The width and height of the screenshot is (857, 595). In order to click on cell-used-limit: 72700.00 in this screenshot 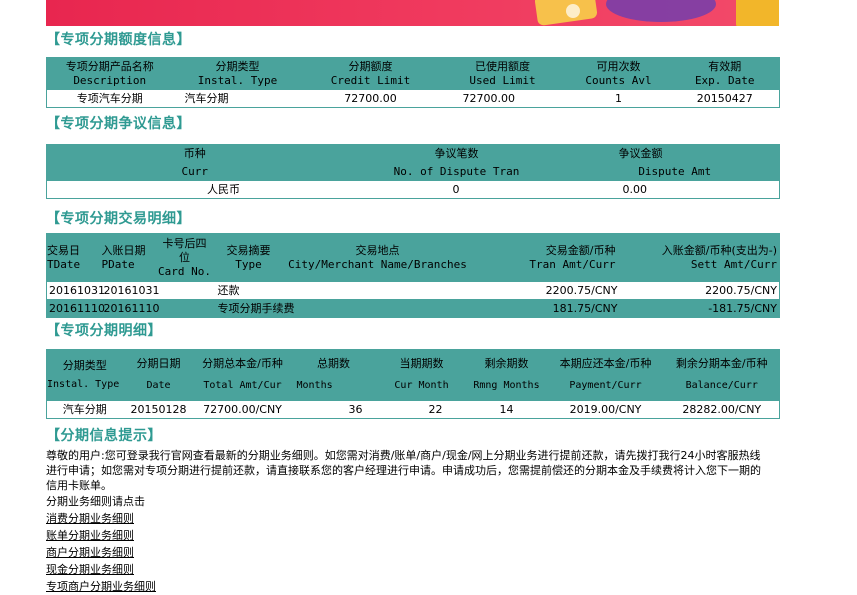, I will do `click(502, 98)`.